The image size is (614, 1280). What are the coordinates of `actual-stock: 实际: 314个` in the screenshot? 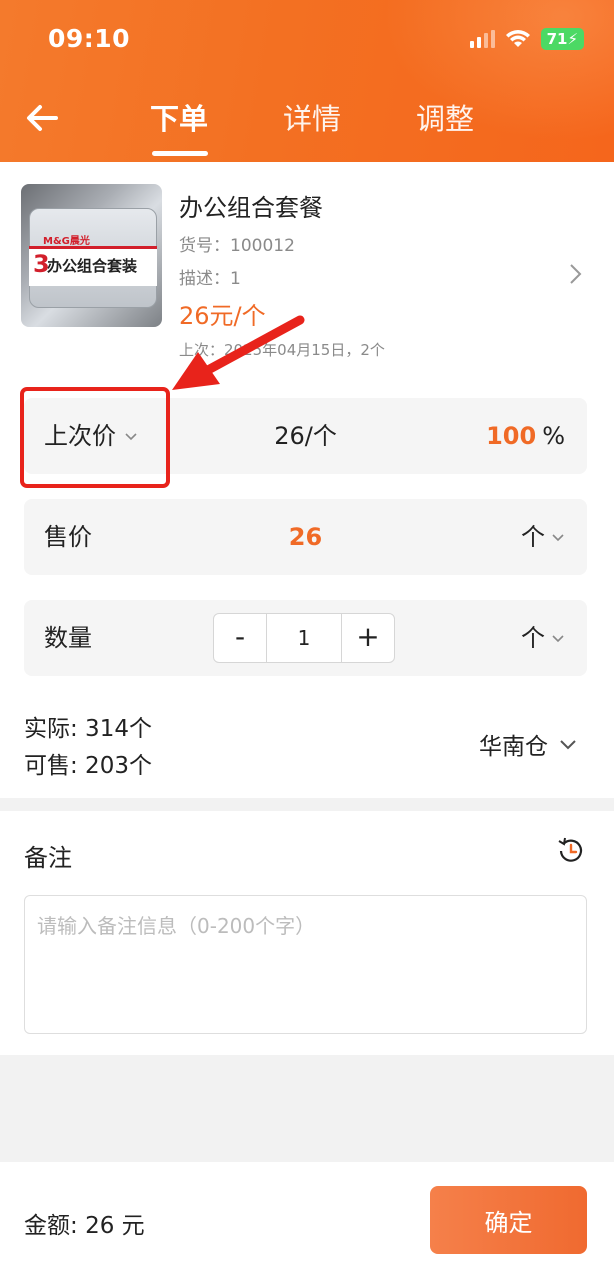 It's located at (88, 729).